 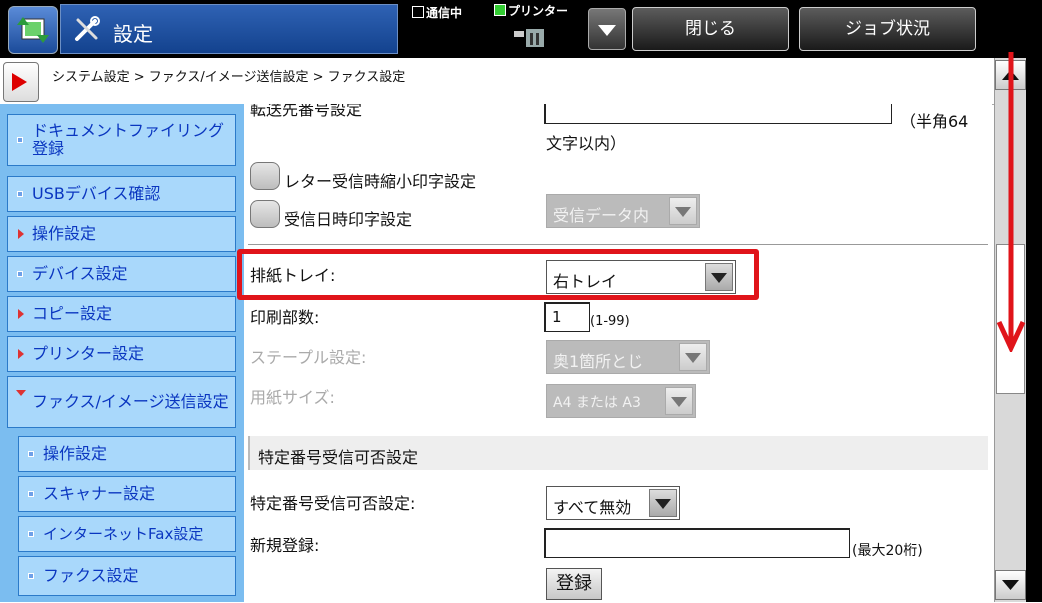 What do you see at coordinates (628, 357) in the screenshot?
I see `staple-select: 奥1箇所とじ` at bounding box center [628, 357].